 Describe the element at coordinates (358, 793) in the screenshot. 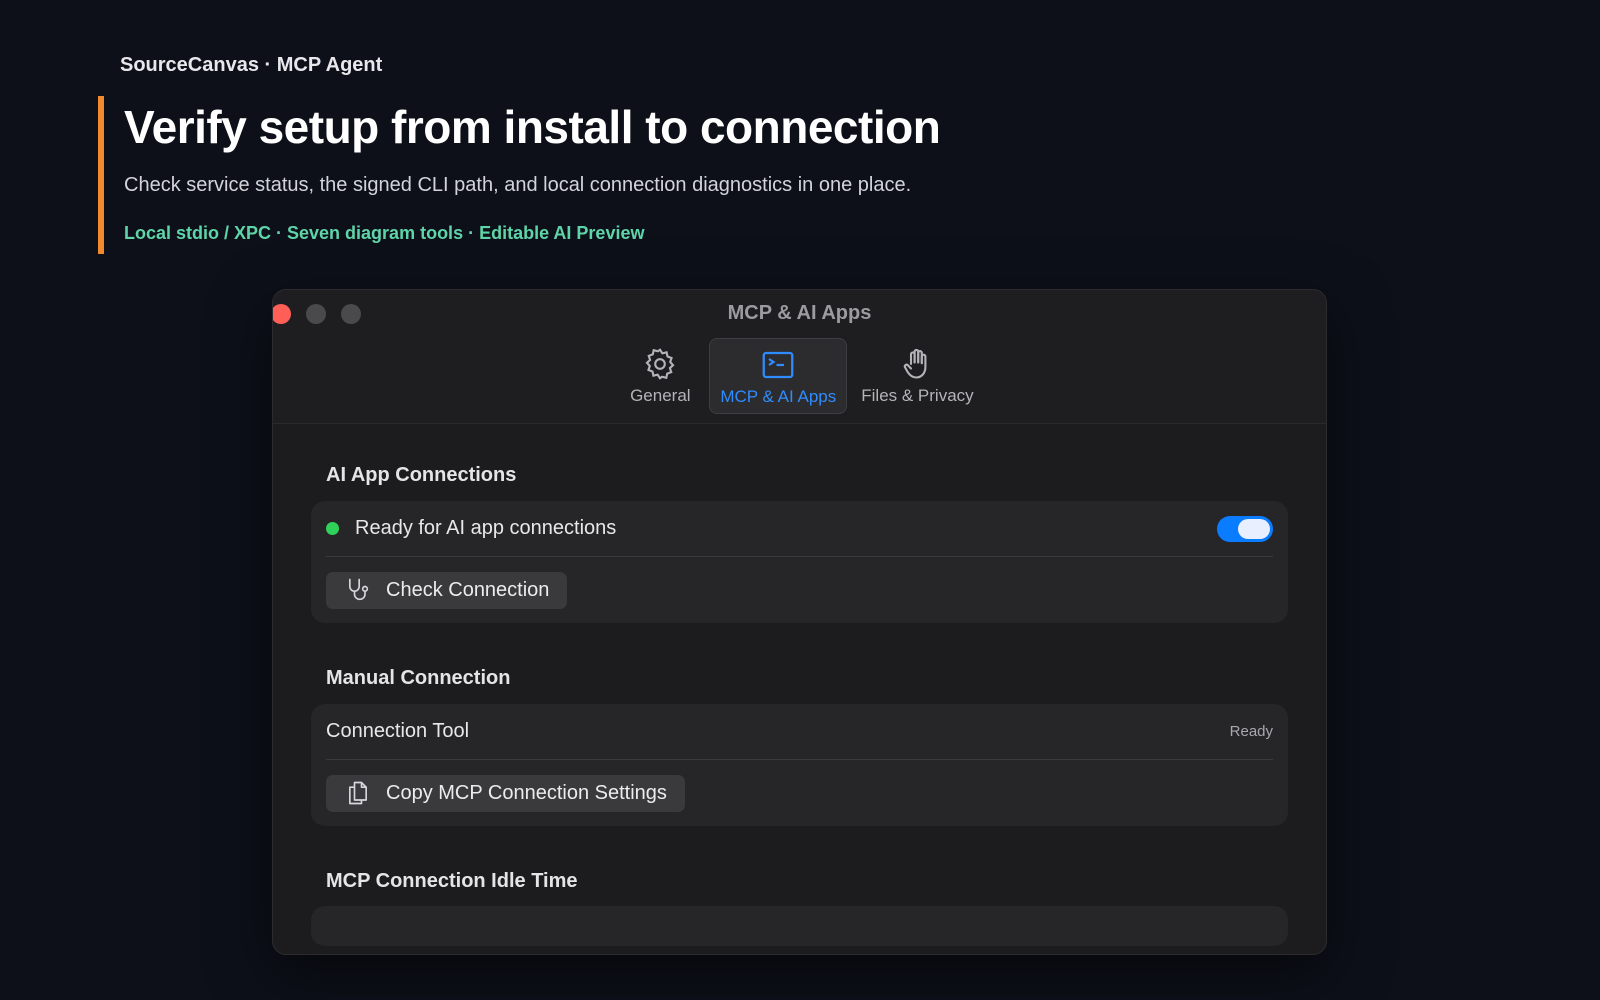

I see `copy-document-icon` at that location.